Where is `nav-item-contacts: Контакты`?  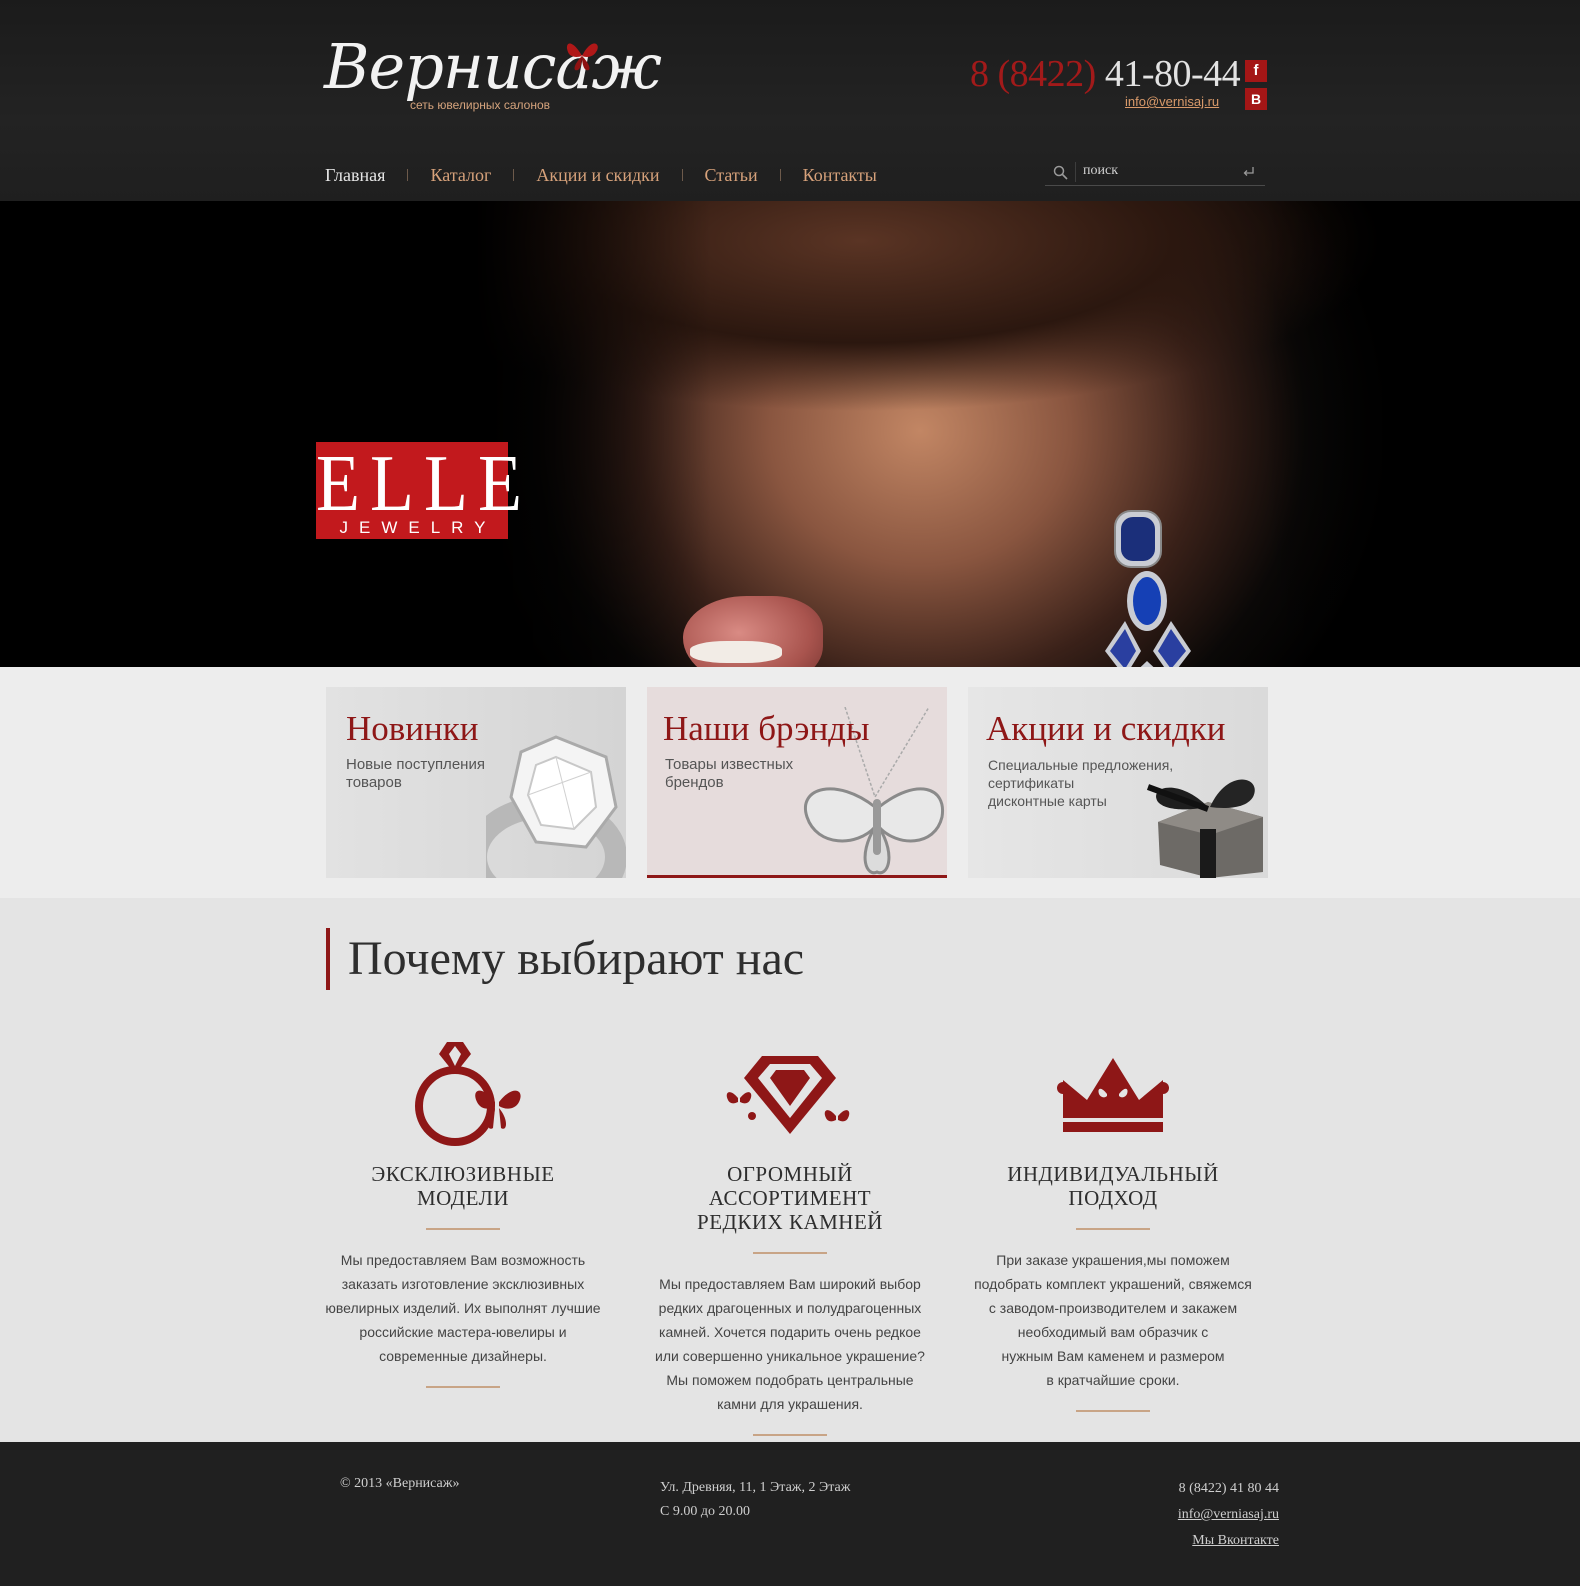 nav-item-contacts: Контакты is located at coordinates (840, 175).